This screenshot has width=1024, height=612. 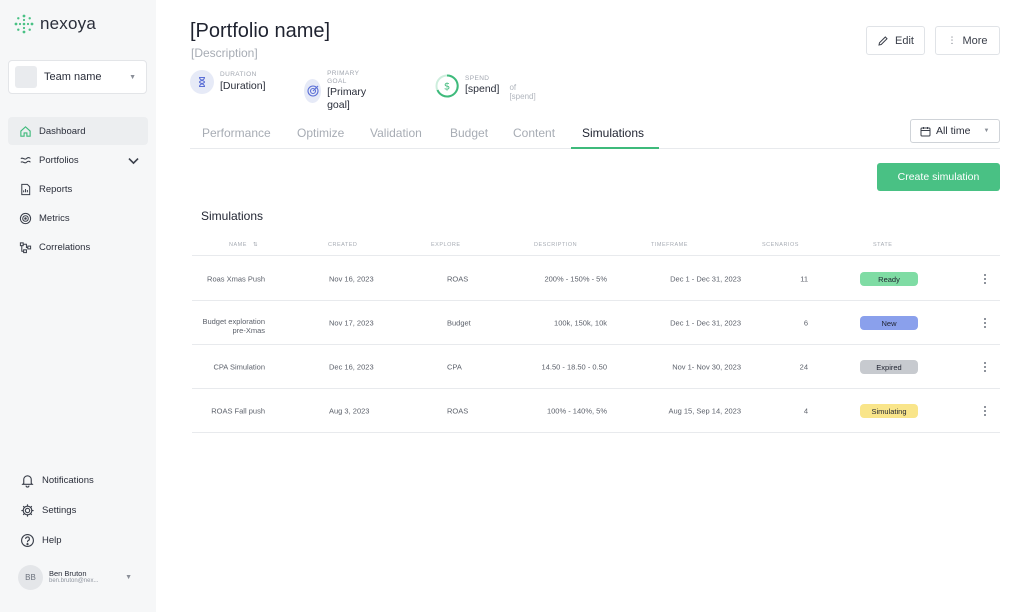 What do you see at coordinates (313, 91) in the screenshot?
I see `target-icon` at bounding box center [313, 91].